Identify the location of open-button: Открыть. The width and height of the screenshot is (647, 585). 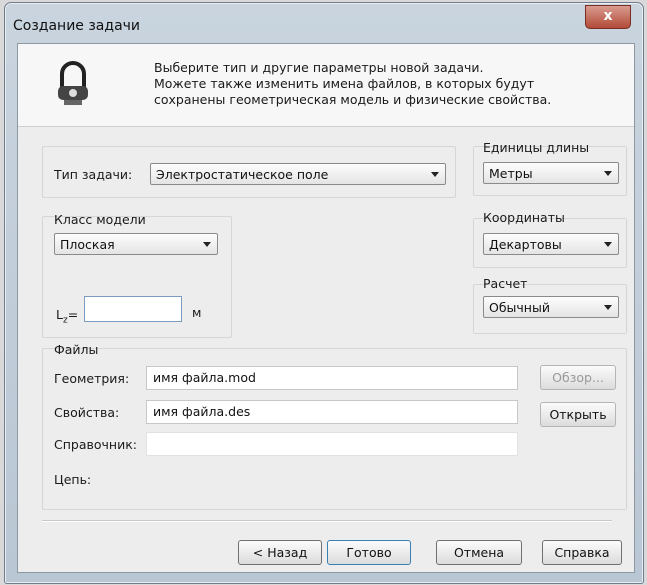
(578, 414).